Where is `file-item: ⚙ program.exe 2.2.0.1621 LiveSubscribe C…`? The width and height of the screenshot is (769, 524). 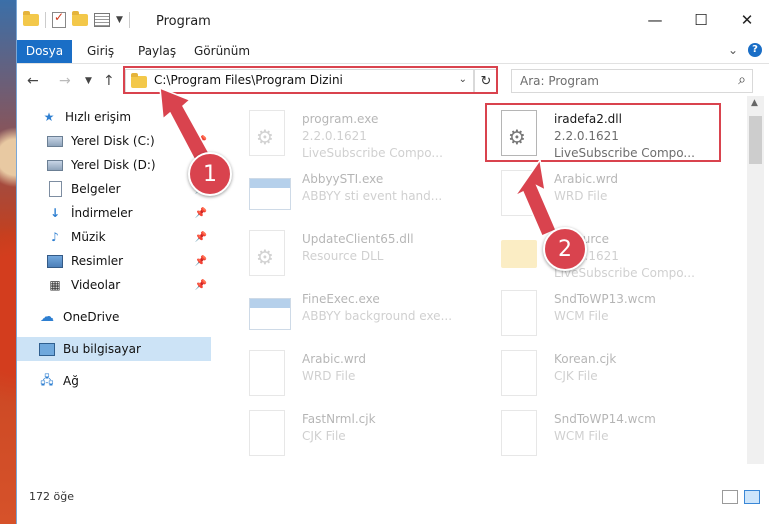
file-item: ⚙ program.exe 2.2.0.1621 LiveSubscribe C… is located at coordinates (361, 135).